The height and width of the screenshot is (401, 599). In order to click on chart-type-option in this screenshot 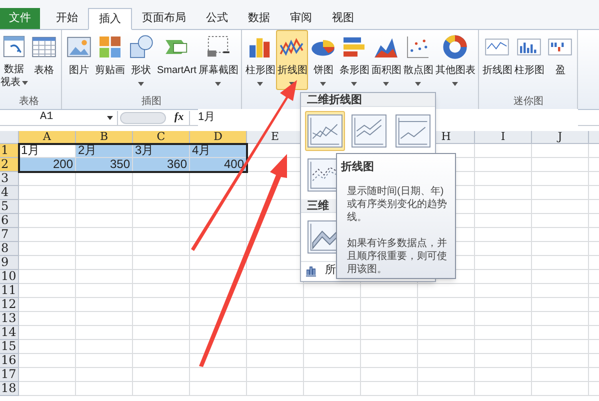, I will do `click(325, 131)`.